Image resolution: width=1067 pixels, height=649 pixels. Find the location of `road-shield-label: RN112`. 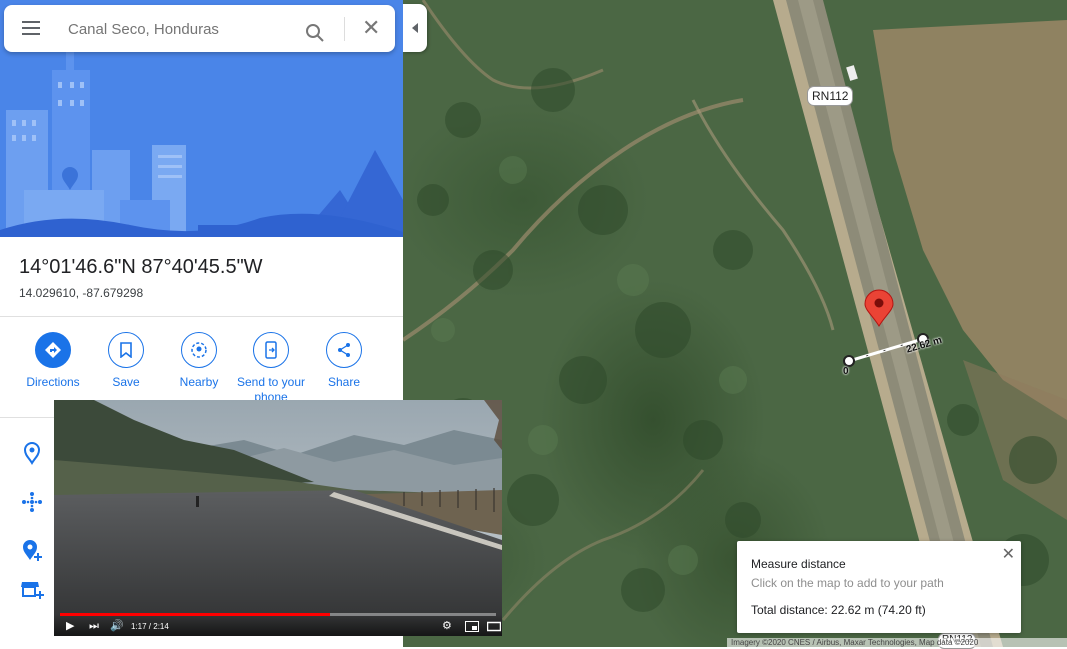

road-shield-label: RN112 is located at coordinates (830, 96).